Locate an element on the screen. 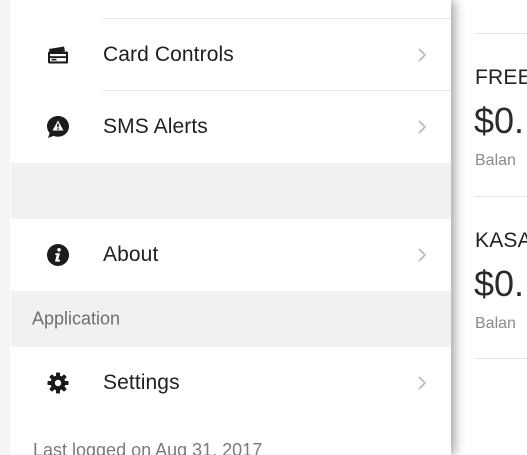 This screenshot has height=455, width=527. account-name: FREE is located at coordinates (501, 77).